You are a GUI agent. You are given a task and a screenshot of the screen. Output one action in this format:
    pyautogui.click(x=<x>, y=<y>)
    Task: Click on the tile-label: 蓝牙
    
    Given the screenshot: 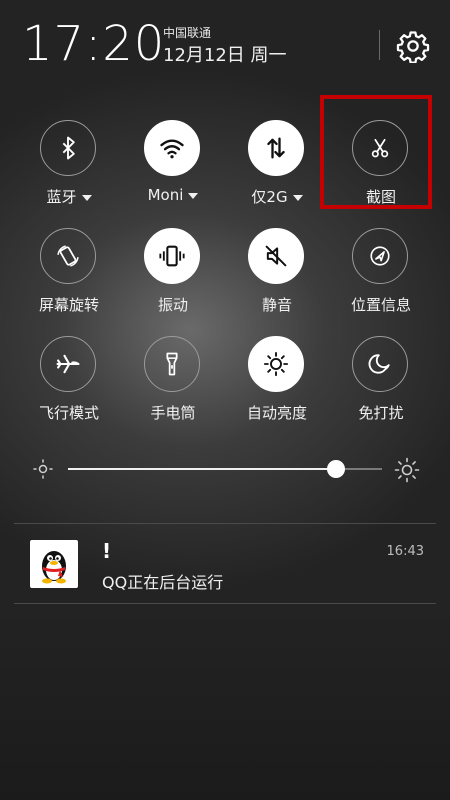 What is the action you would take?
    pyautogui.click(x=69, y=196)
    